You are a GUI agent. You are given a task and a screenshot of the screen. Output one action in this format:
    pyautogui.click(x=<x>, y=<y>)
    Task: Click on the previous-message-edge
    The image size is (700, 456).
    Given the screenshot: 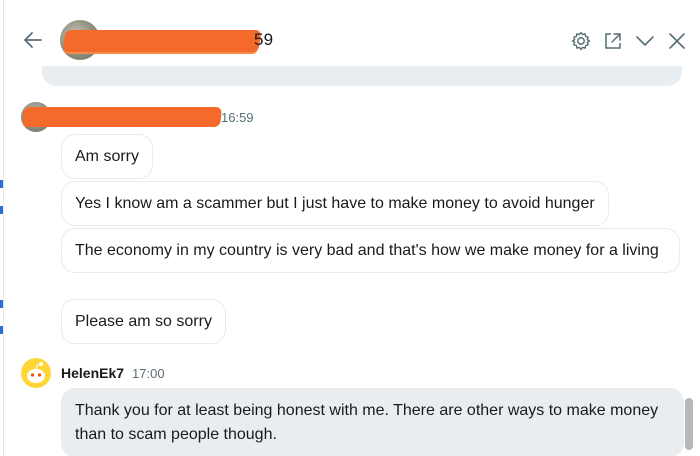 What is the action you would take?
    pyautogui.click(x=362, y=76)
    